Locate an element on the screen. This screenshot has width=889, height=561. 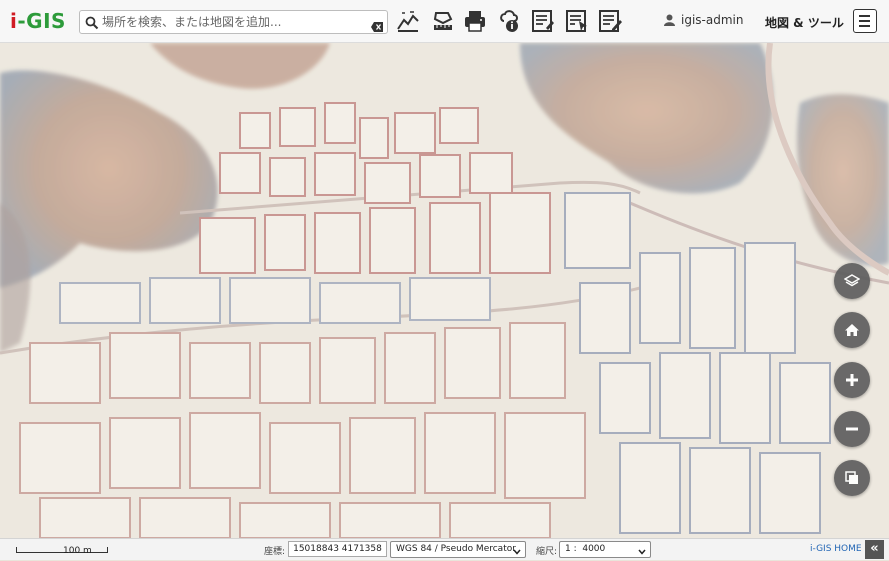
app-logo: i-GIS is located at coordinates (38, 21).